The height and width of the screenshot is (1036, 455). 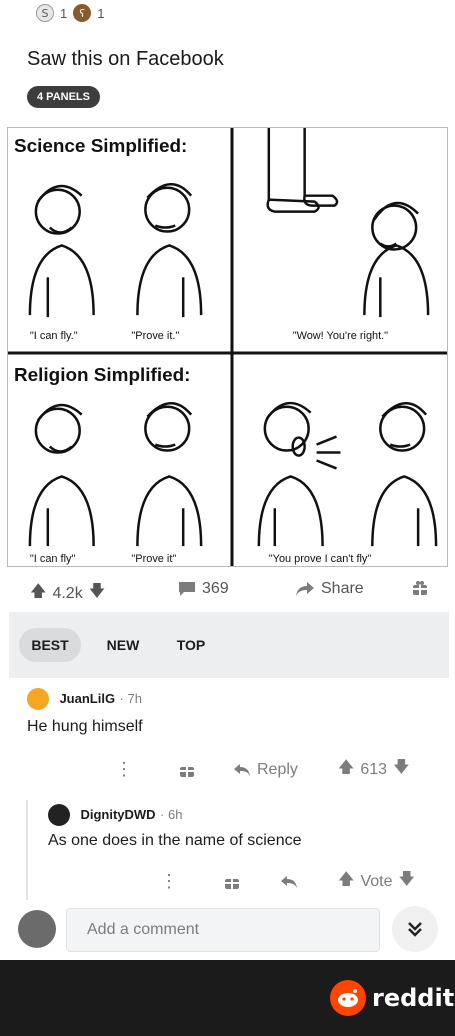 I want to click on comment-score: Vote, so click(x=376, y=881).